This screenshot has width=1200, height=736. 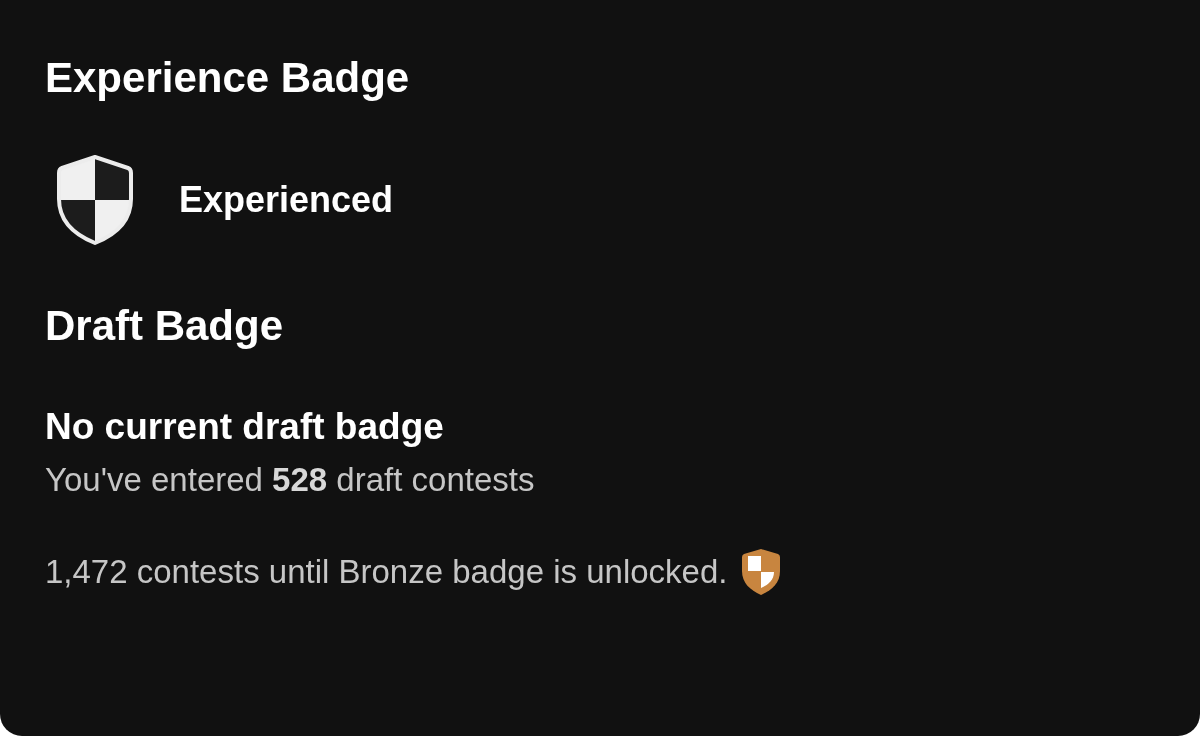 I want to click on section-heading: Draft Badge, so click(x=164, y=326).